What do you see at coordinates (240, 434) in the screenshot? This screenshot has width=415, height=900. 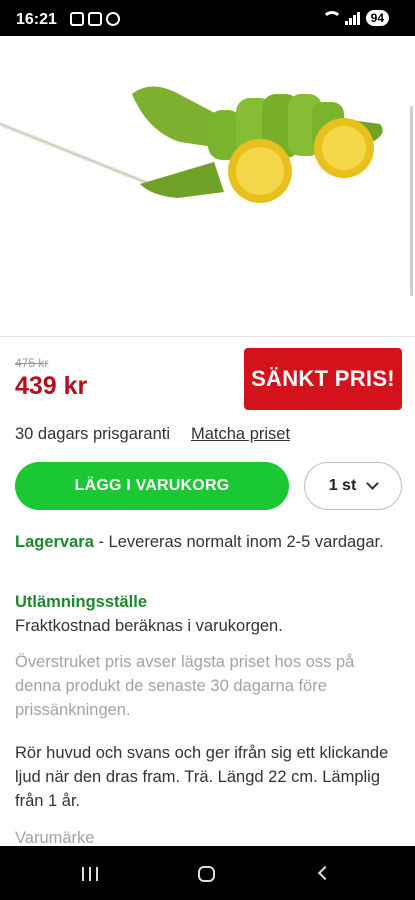 I see `match-price-link: Matcha priset` at bounding box center [240, 434].